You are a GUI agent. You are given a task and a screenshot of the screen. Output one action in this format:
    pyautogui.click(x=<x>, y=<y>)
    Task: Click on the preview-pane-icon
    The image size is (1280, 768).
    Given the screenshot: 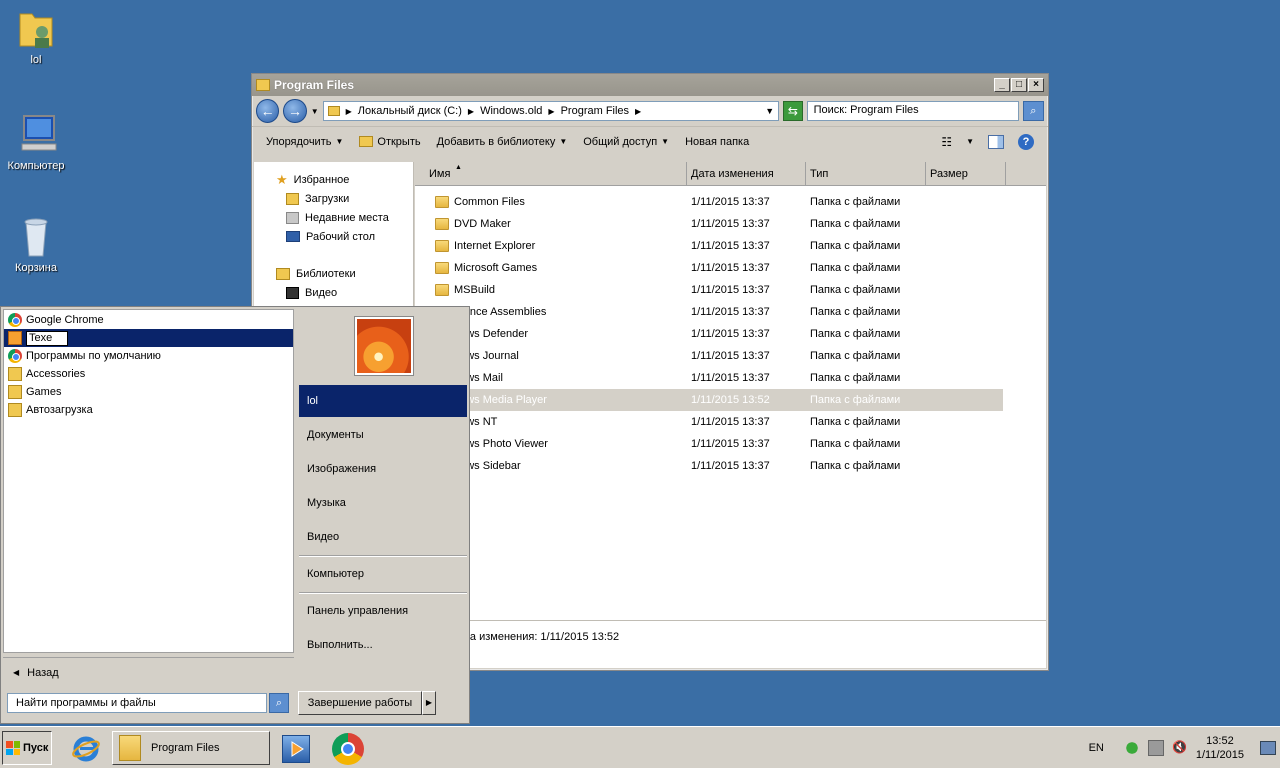 What is the action you would take?
    pyautogui.click(x=996, y=141)
    